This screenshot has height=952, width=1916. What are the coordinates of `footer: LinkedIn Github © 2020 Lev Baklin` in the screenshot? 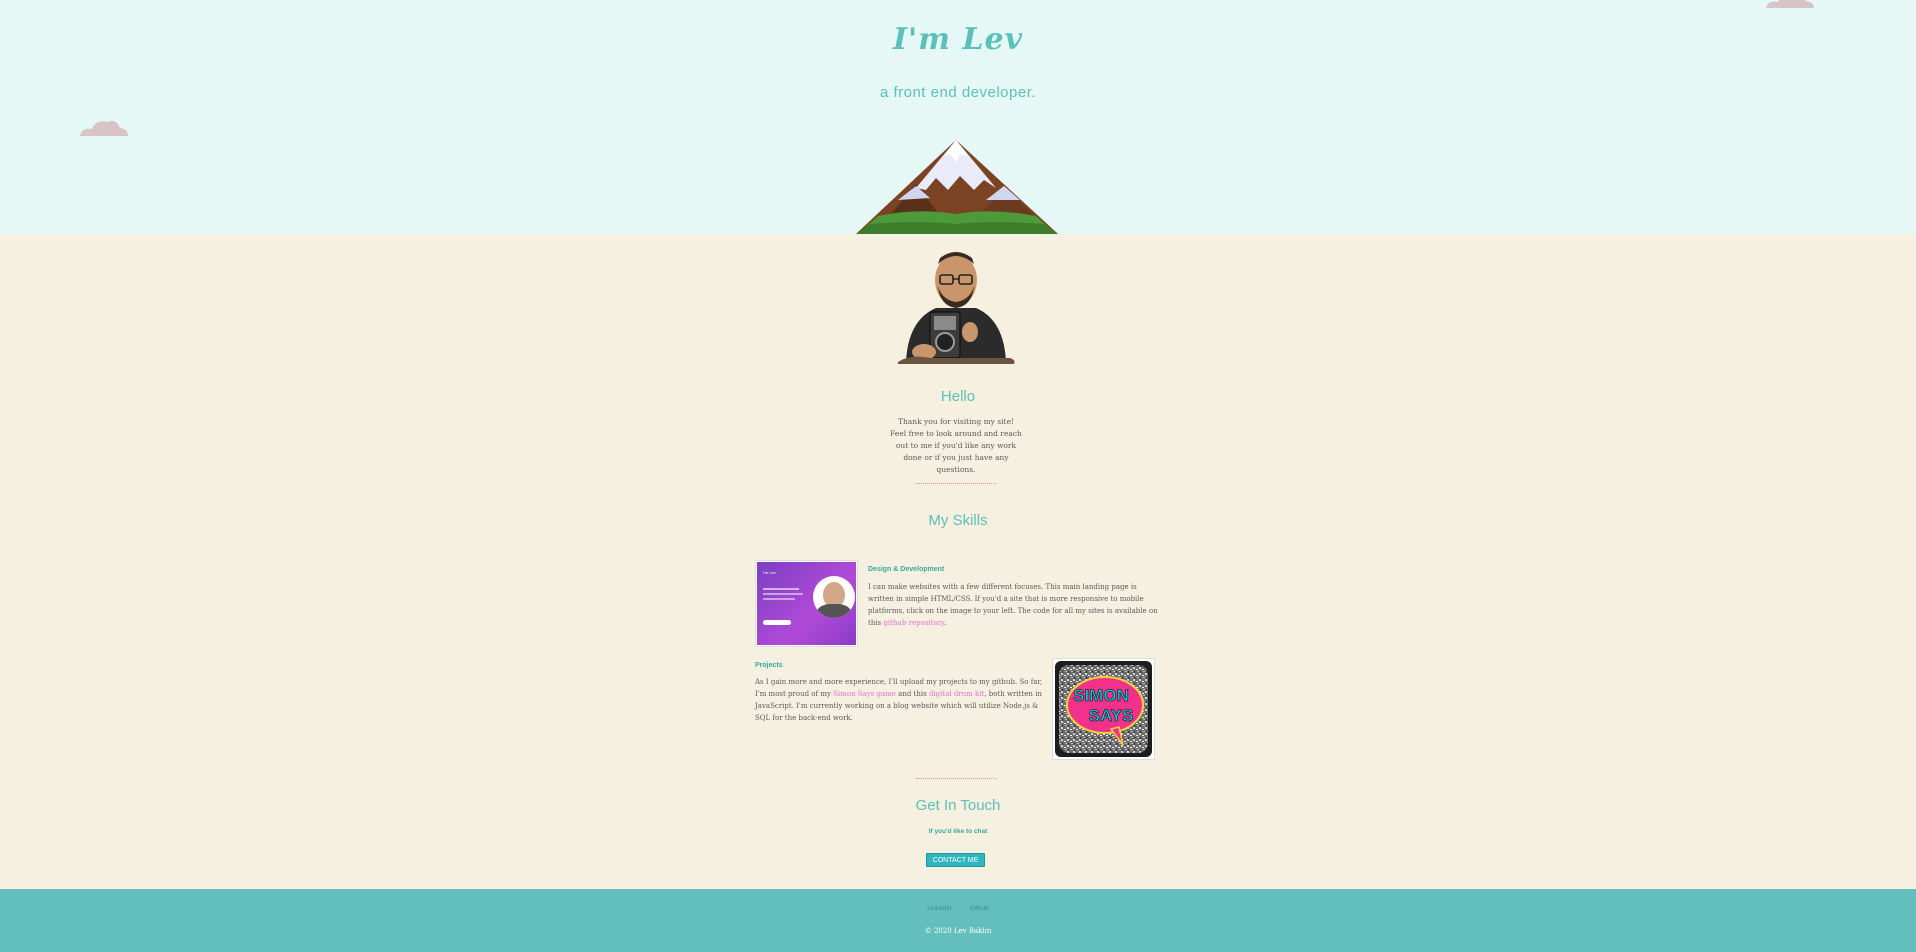 It's located at (958, 920).